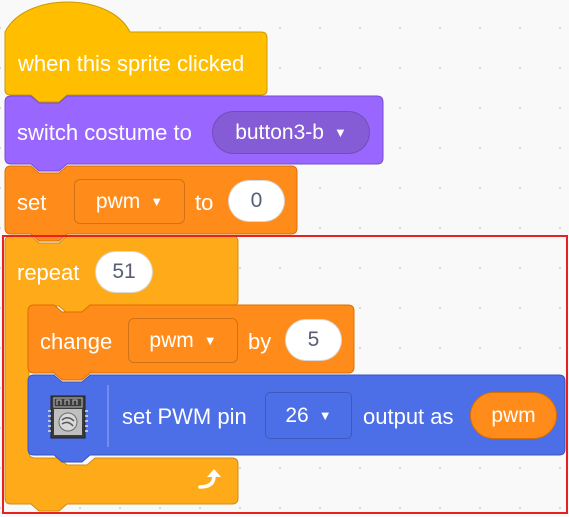  What do you see at coordinates (131, 63) in the screenshot?
I see `hat-block-label: when this sprite clicked` at bounding box center [131, 63].